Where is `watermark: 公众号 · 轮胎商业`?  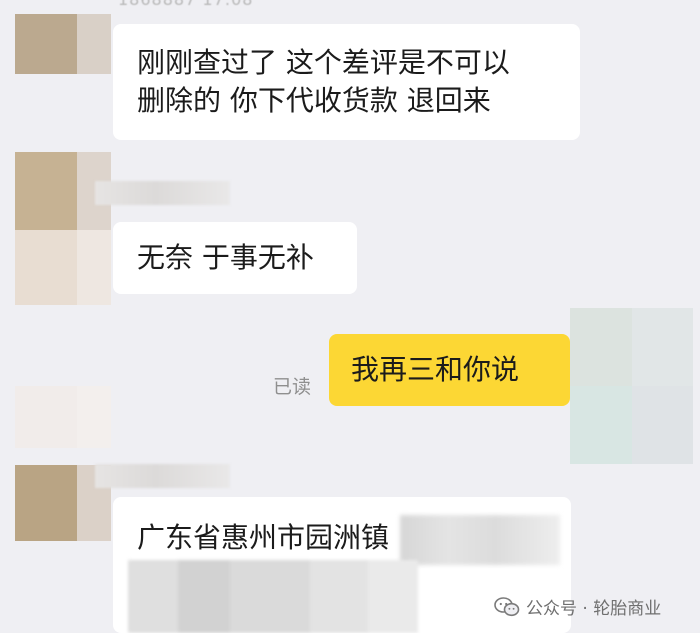 watermark: 公众号 · 轮胎商业 is located at coordinates (577, 606).